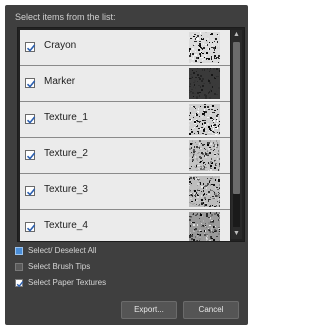  I want to click on list-item: Texture_2, so click(125, 156).